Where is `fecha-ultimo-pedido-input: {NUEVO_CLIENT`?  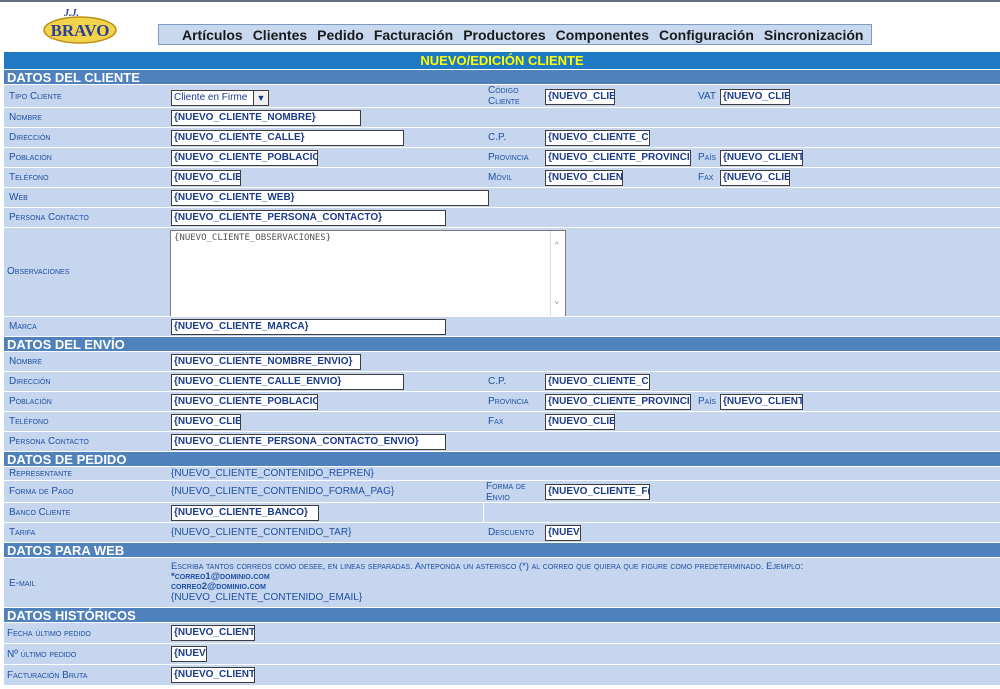
fecha-ultimo-pedido-input: {NUEVO_CLIENT is located at coordinates (213, 633).